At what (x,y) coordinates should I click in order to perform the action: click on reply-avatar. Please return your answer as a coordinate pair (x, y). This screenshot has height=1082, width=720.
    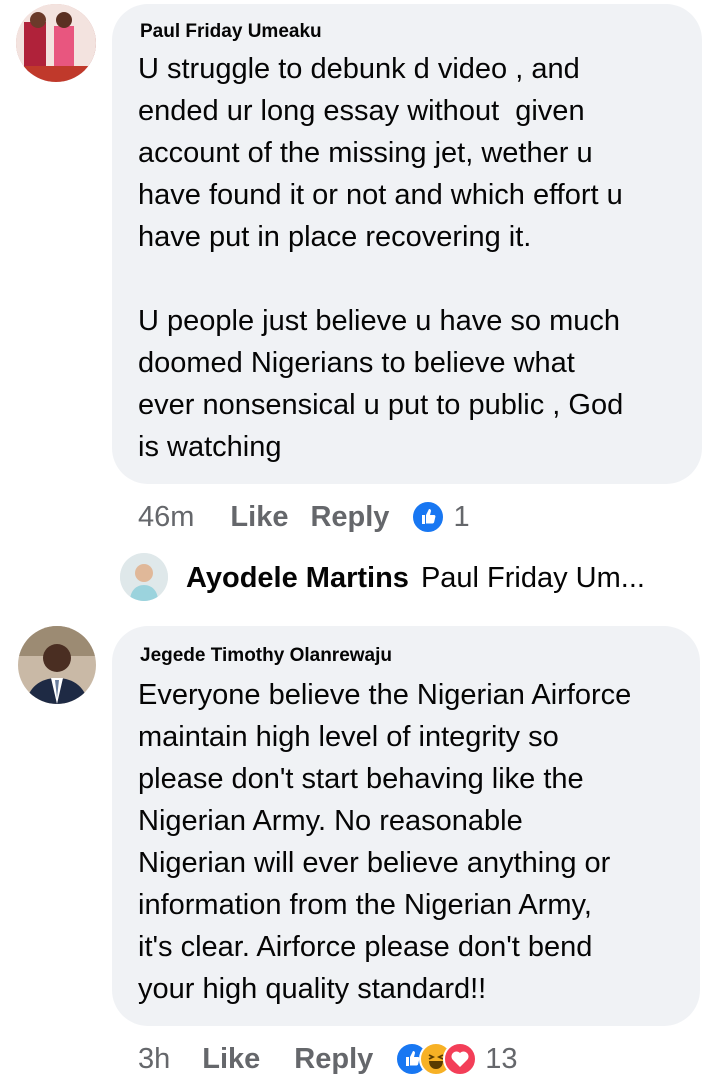
    Looking at the image, I should click on (144, 577).